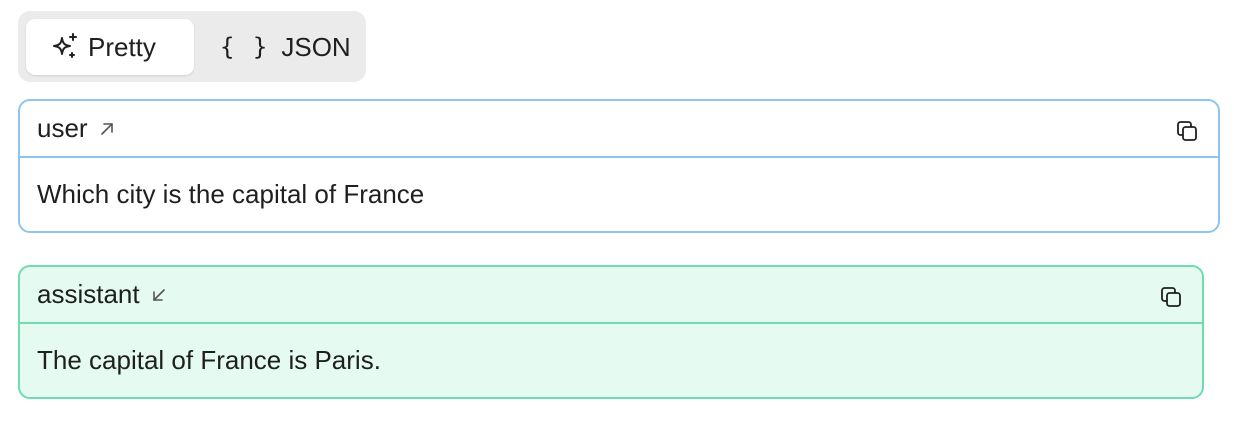 The image size is (1234, 432). What do you see at coordinates (62, 128) in the screenshot?
I see `role-label: user` at bounding box center [62, 128].